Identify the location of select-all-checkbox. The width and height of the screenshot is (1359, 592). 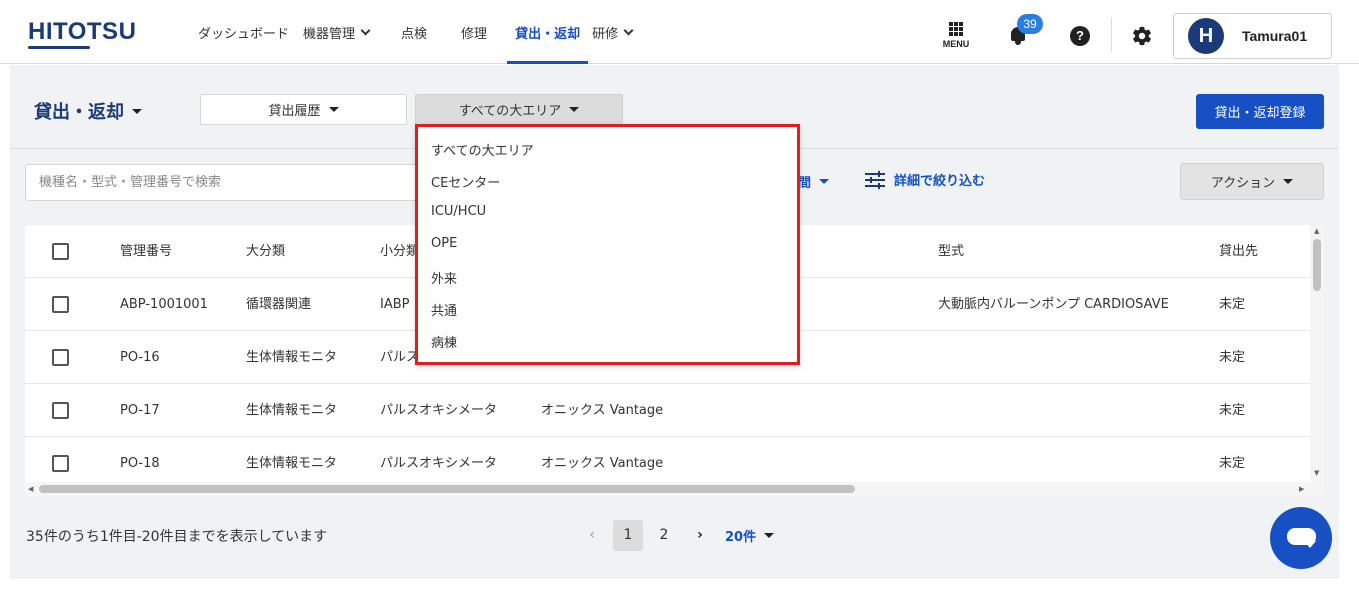
(60, 251).